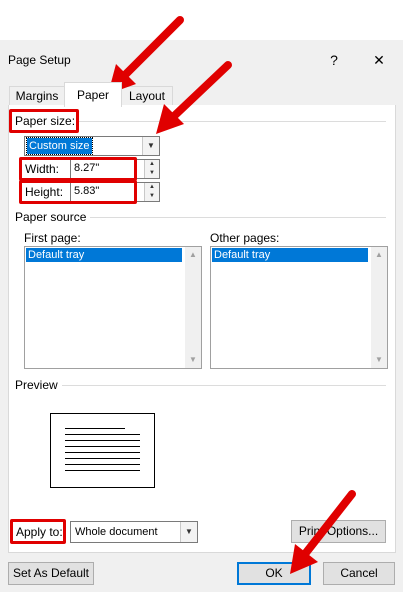 This screenshot has width=403, height=592. What do you see at coordinates (334, 60) in the screenshot?
I see `help-button: ?` at bounding box center [334, 60].